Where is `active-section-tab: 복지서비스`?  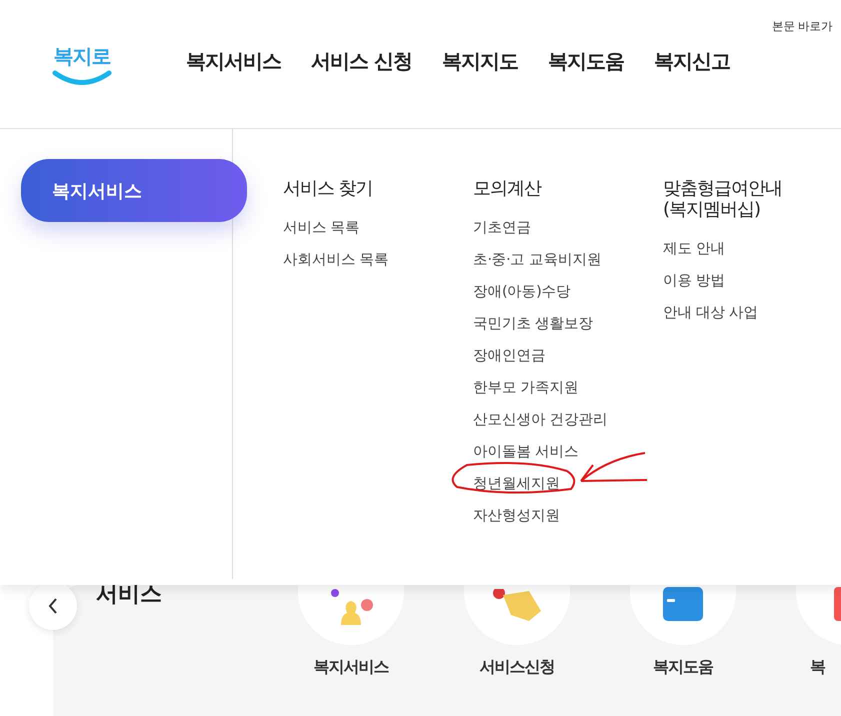 active-section-tab: 복지서비스 is located at coordinates (134, 190).